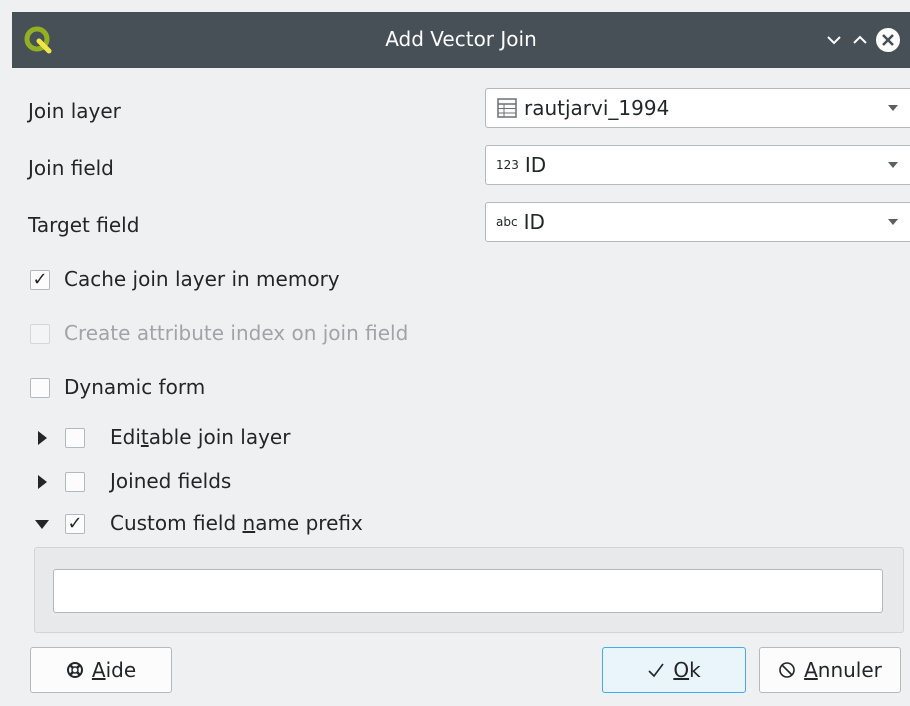 Image resolution: width=910 pixels, height=706 pixels. I want to click on target-field-value: ID, so click(534, 222).